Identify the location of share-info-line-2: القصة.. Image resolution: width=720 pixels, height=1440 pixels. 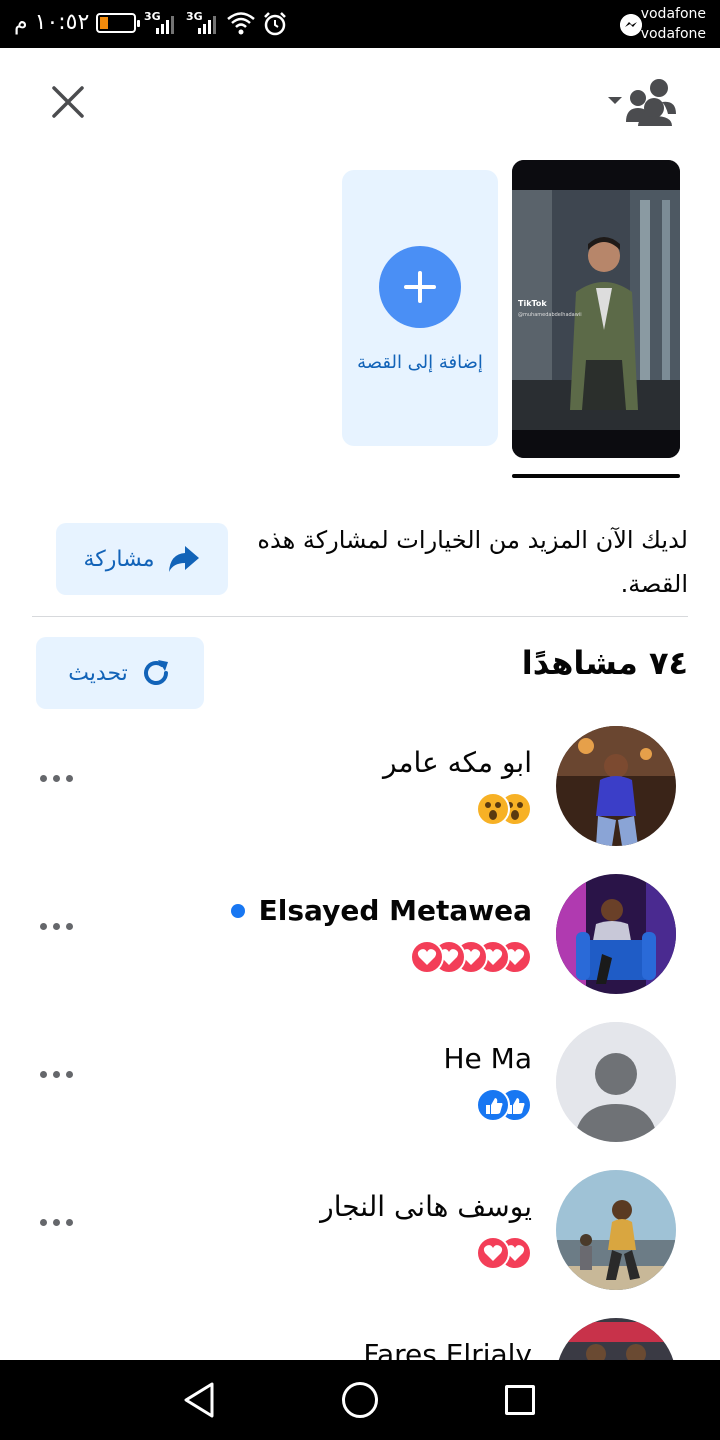
(654, 584).